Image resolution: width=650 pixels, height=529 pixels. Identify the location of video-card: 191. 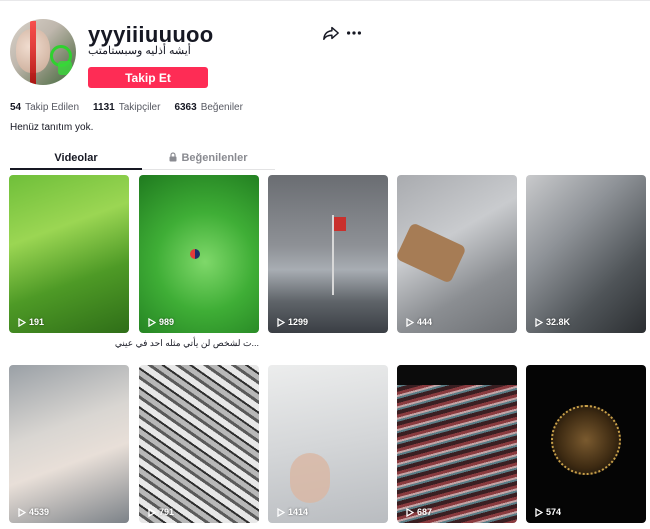
(69, 254).